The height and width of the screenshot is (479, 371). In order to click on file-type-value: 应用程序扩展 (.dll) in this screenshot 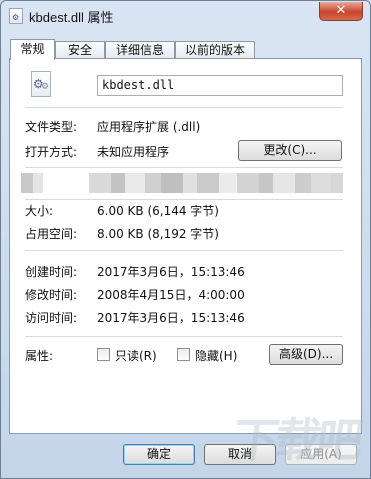, I will do `click(149, 127)`.